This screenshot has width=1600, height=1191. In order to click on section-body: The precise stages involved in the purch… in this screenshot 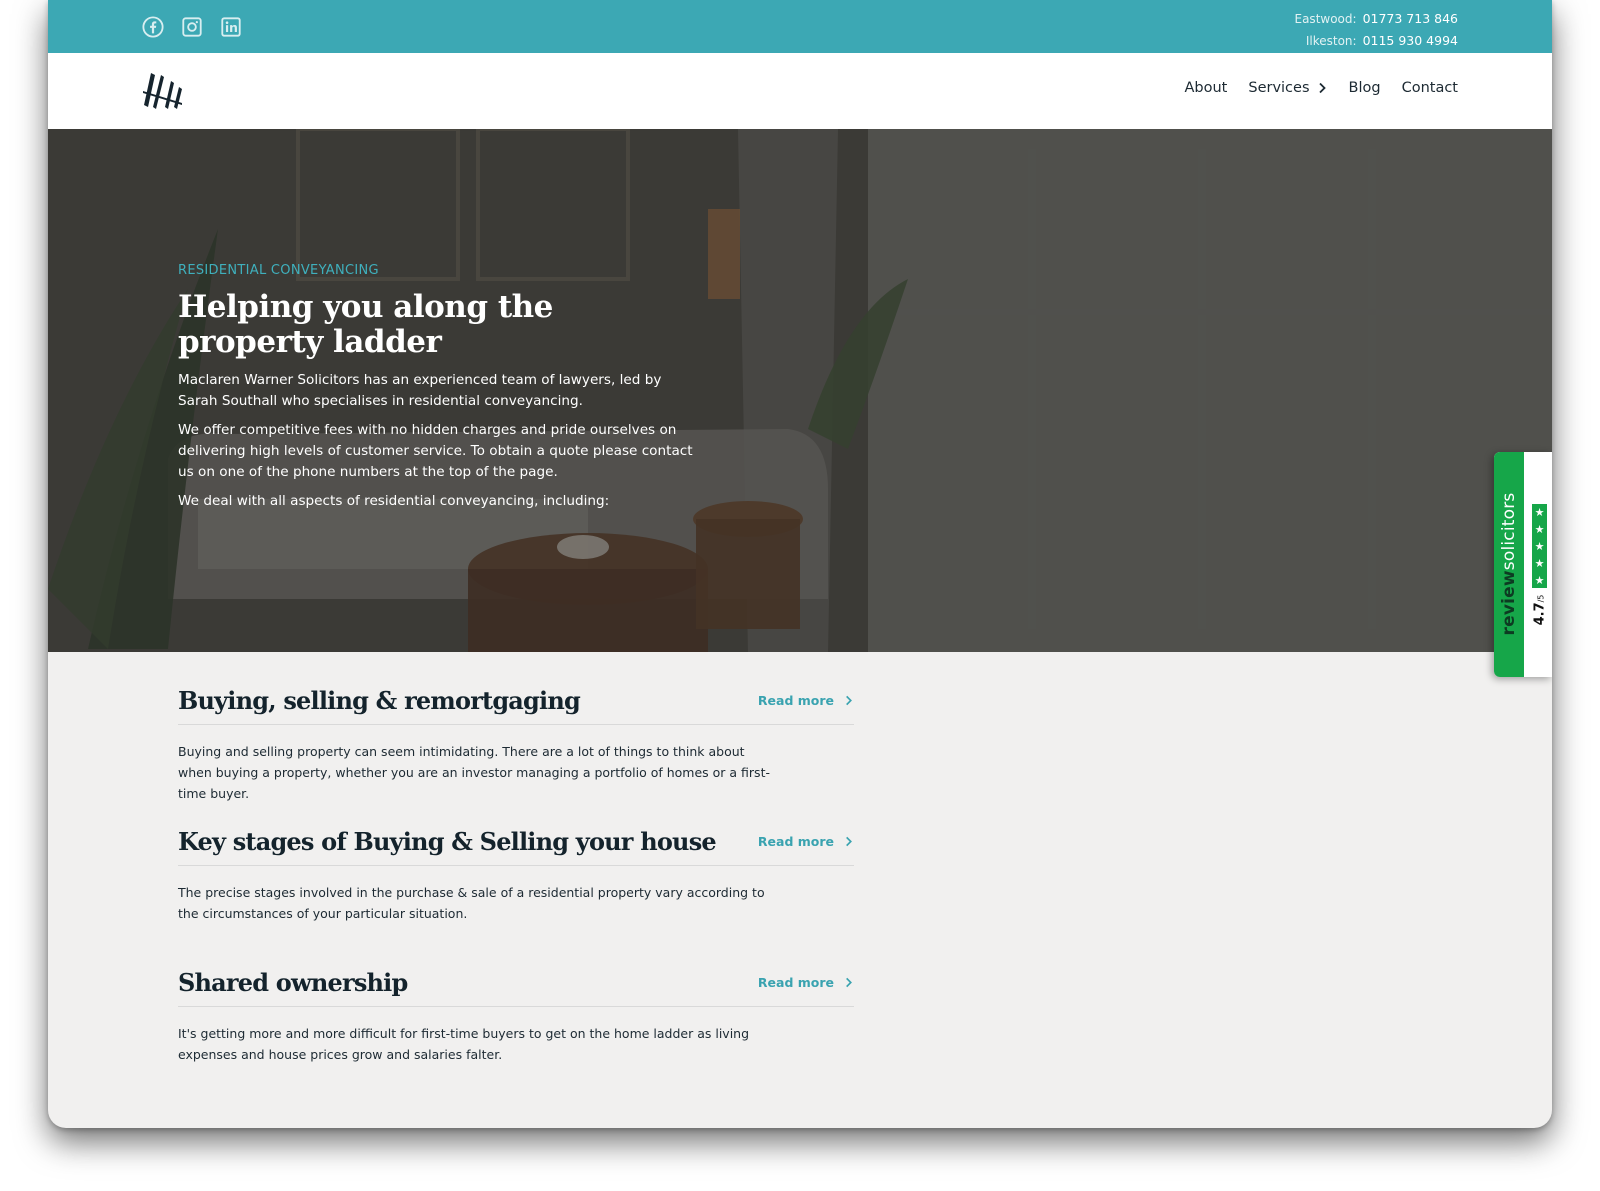, I will do `click(471, 903)`.